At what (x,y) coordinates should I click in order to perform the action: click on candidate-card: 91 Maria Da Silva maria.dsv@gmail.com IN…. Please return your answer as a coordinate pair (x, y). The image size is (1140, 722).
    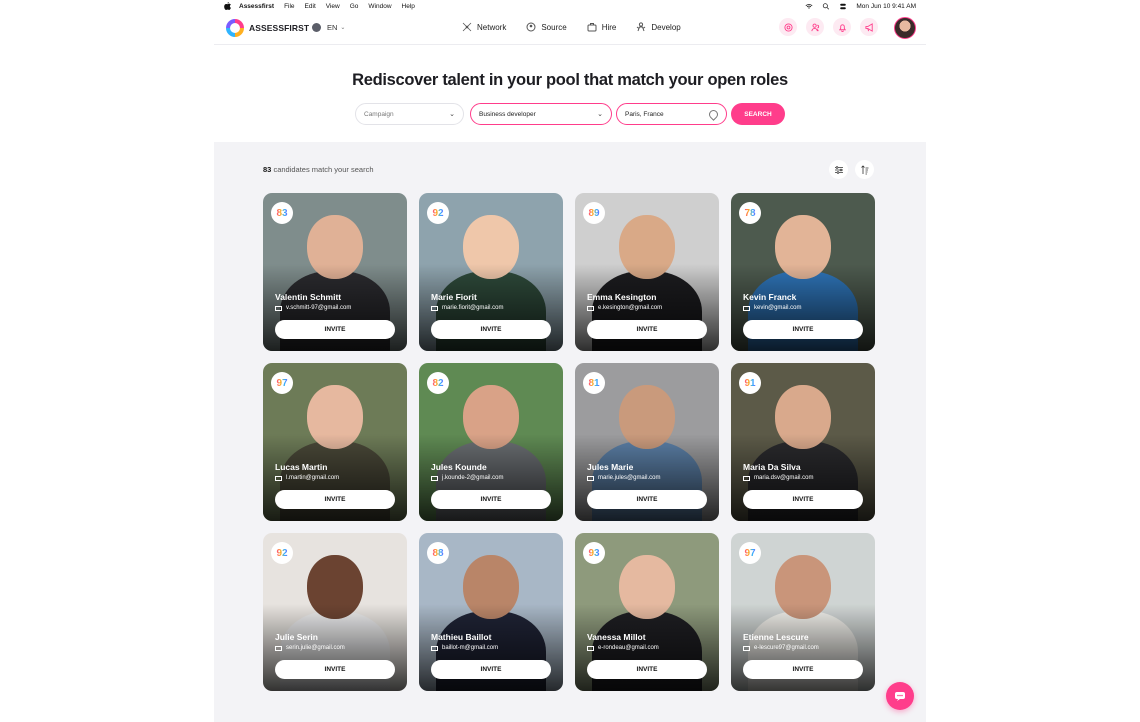
    Looking at the image, I should click on (803, 442).